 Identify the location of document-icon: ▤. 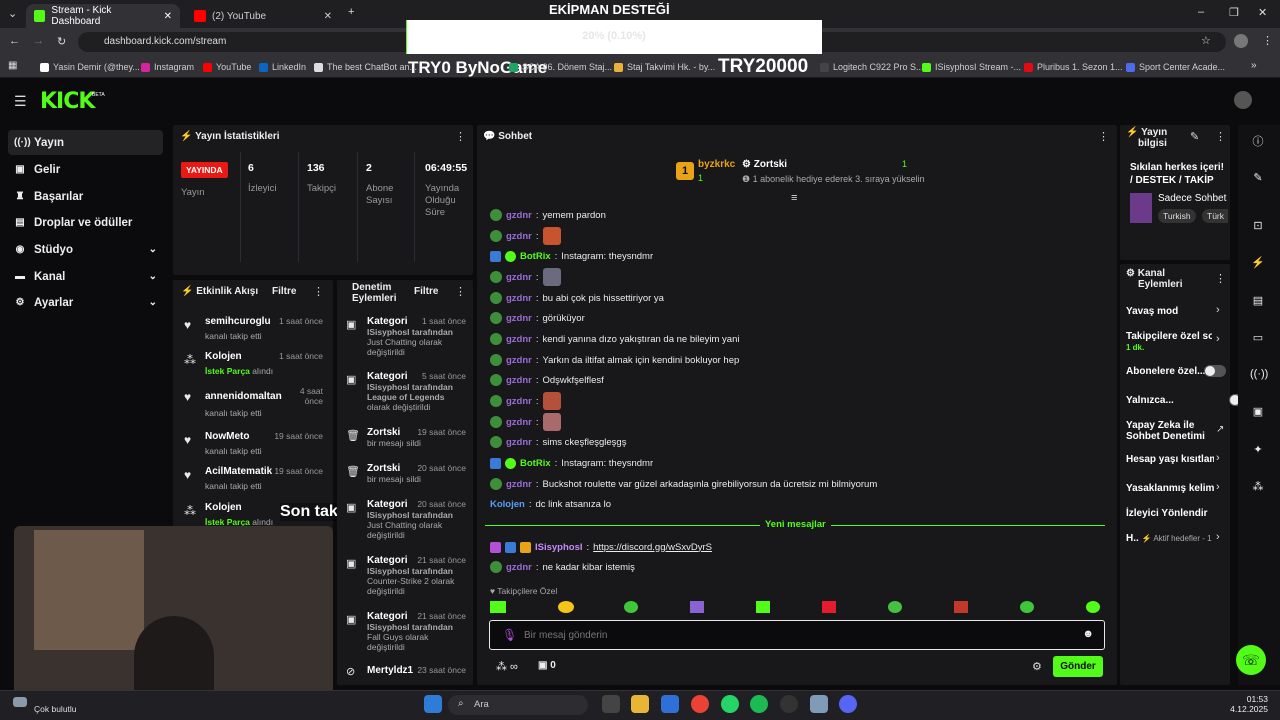
(1258, 302).